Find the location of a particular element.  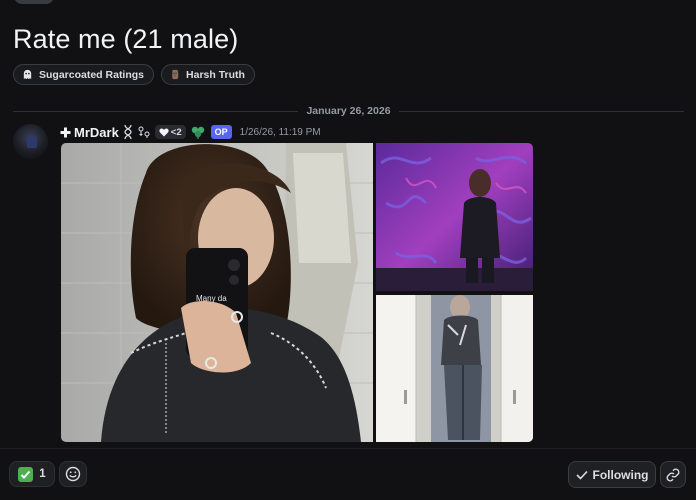

ghost-icon is located at coordinates (27, 74).